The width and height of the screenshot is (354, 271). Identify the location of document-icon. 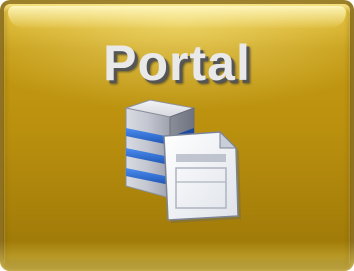
(202, 176).